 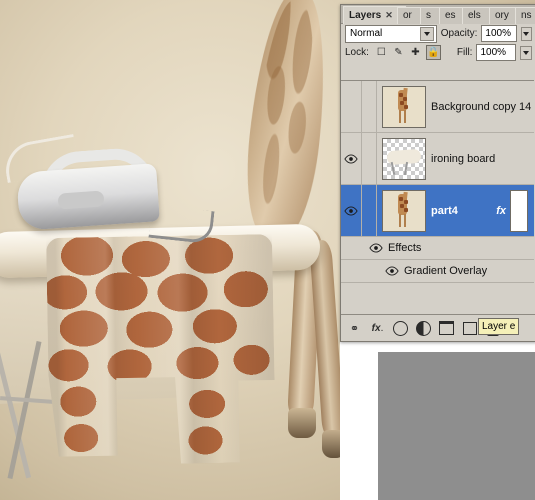 What do you see at coordinates (81, 200) in the screenshot?
I see `iron-knob` at bounding box center [81, 200].